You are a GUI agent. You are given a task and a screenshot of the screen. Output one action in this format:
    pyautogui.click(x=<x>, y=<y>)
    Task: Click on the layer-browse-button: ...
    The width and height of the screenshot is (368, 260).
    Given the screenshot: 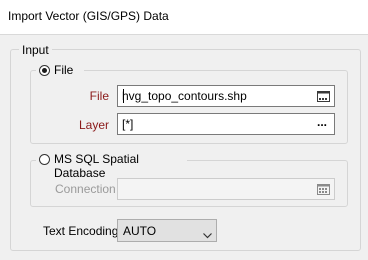 What is the action you would take?
    pyautogui.click(x=322, y=122)
    